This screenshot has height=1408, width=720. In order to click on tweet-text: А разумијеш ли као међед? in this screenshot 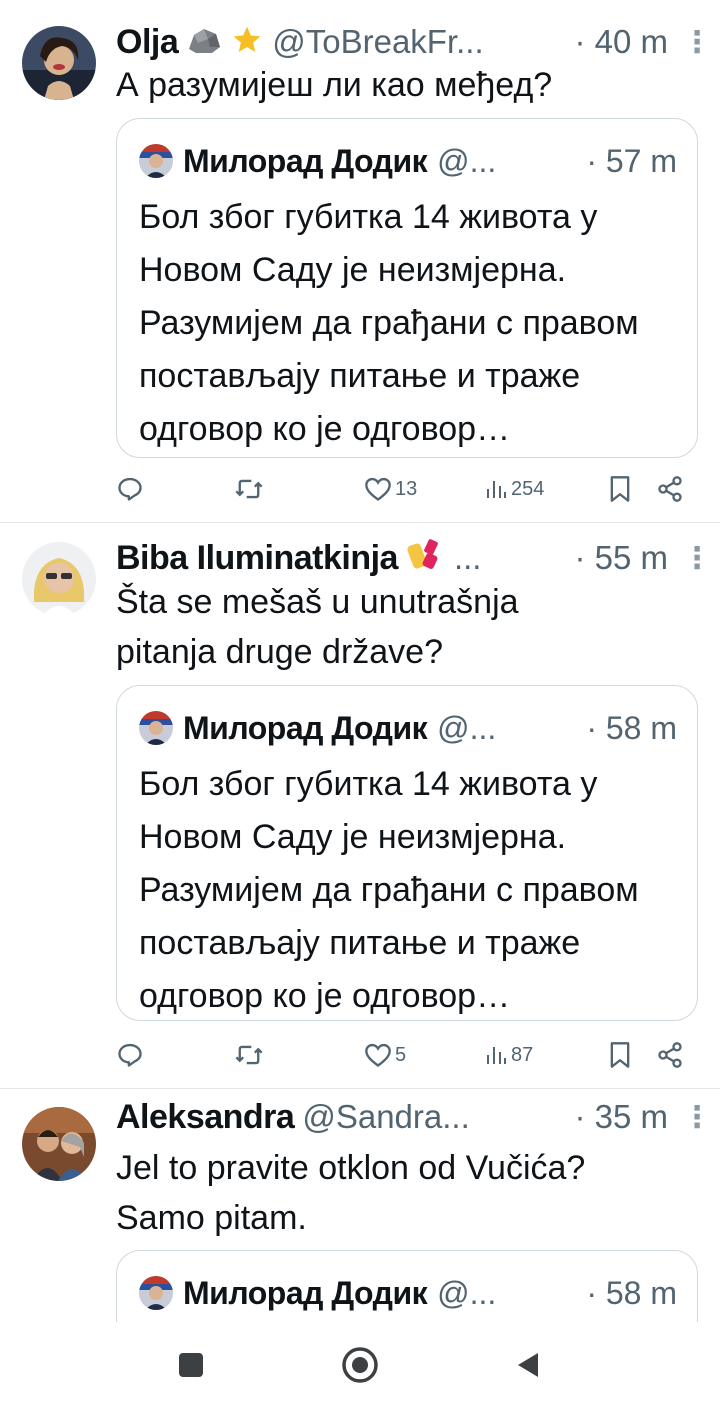, I will do `click(334, 85)`.